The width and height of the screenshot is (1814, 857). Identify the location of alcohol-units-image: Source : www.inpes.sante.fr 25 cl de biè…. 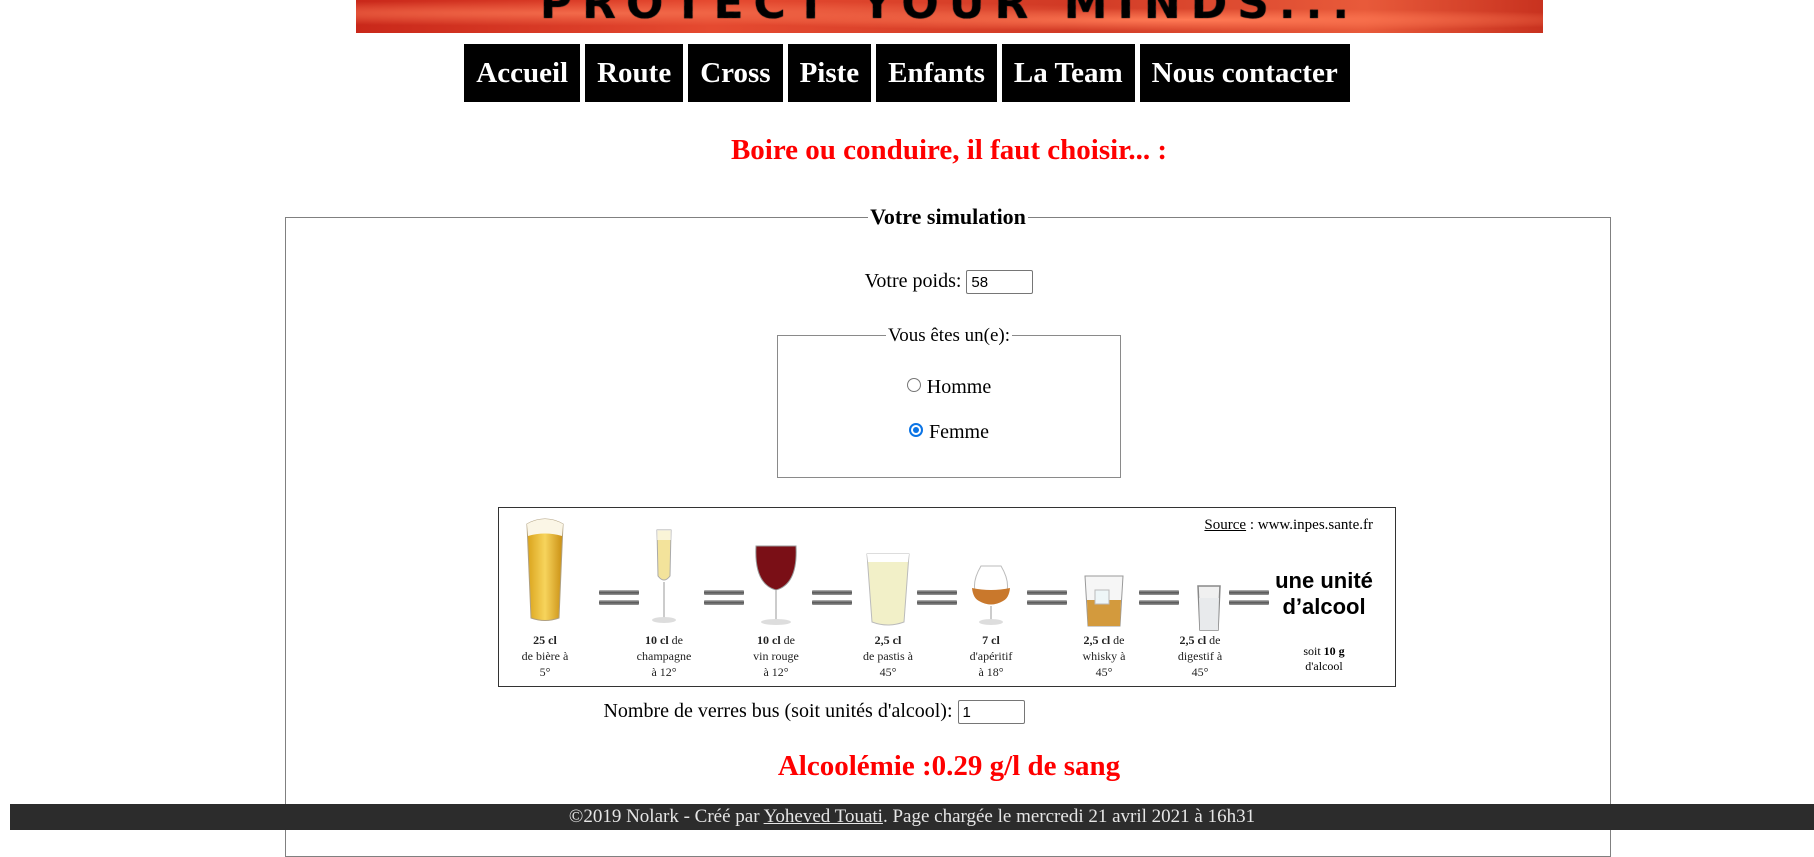
(947, 597).